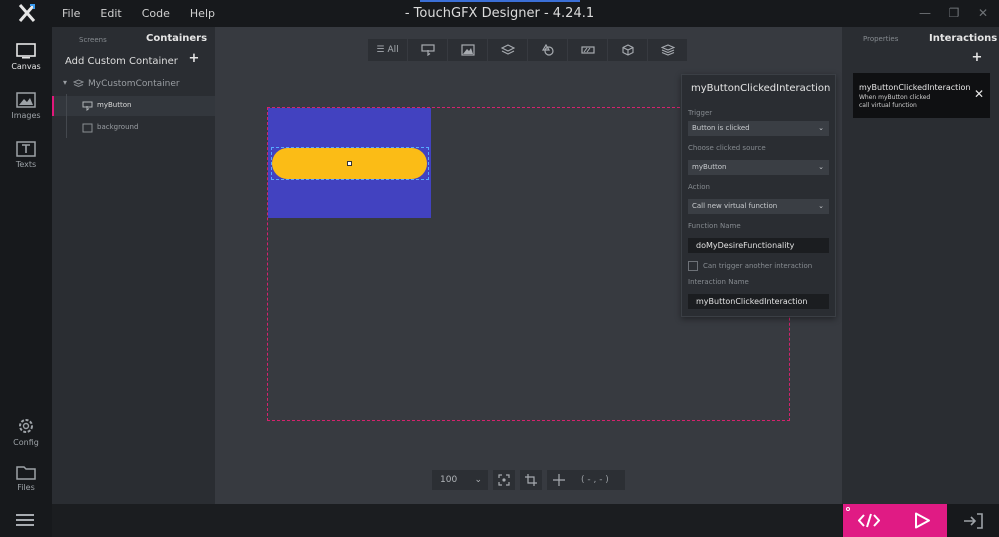 This screenshot has width=999, height=537. What do you see at coordinates (133, 84) in the screenshot?
I see `tree-item-mycustomcontainer: ▾ MyCustomContainer` at bounding box center [133, 84].